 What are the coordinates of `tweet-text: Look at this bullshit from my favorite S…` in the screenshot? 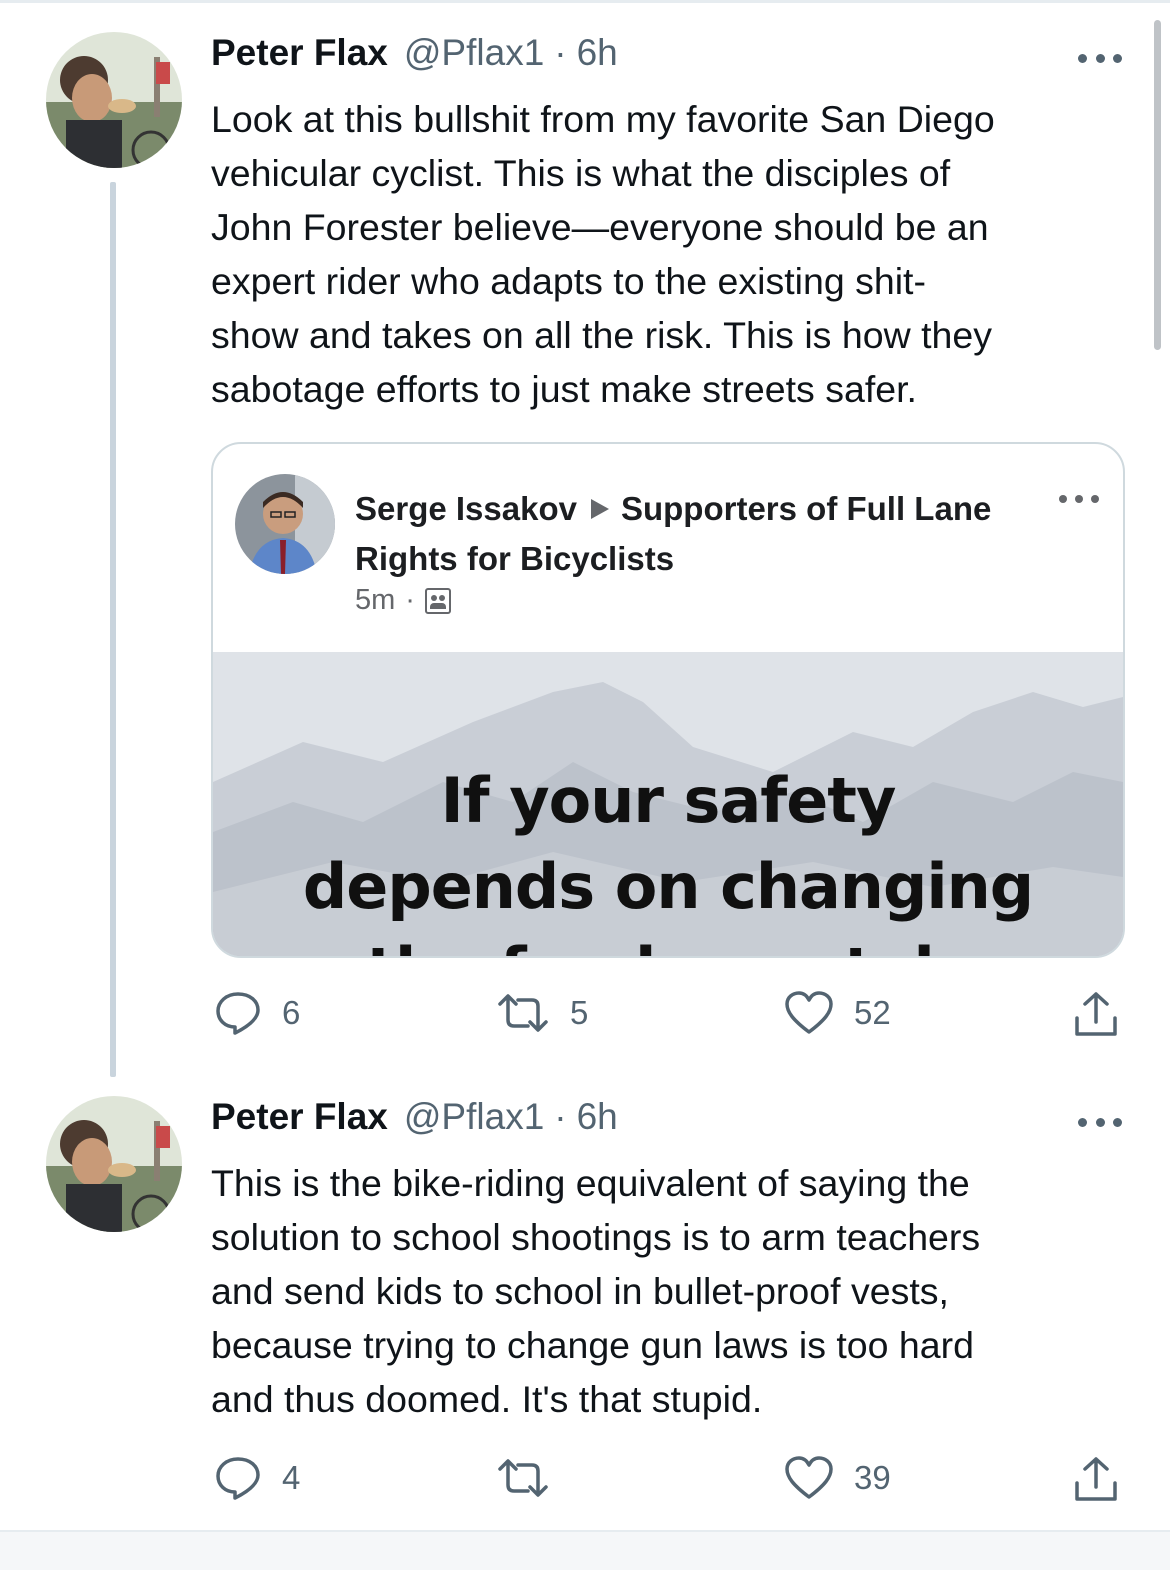 It's located at (603, 254).